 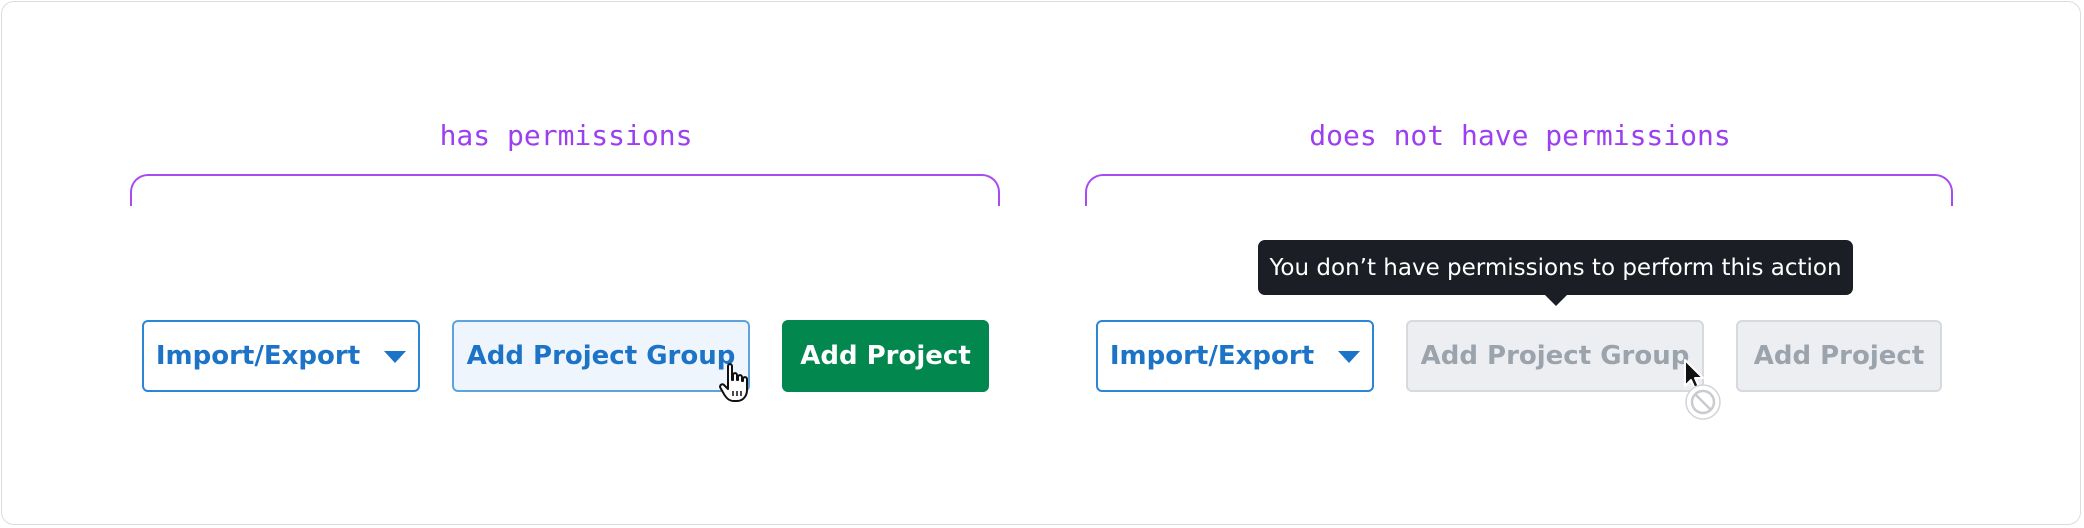 I want to click on has-permissions-bracket, so click(x=565, y=190).